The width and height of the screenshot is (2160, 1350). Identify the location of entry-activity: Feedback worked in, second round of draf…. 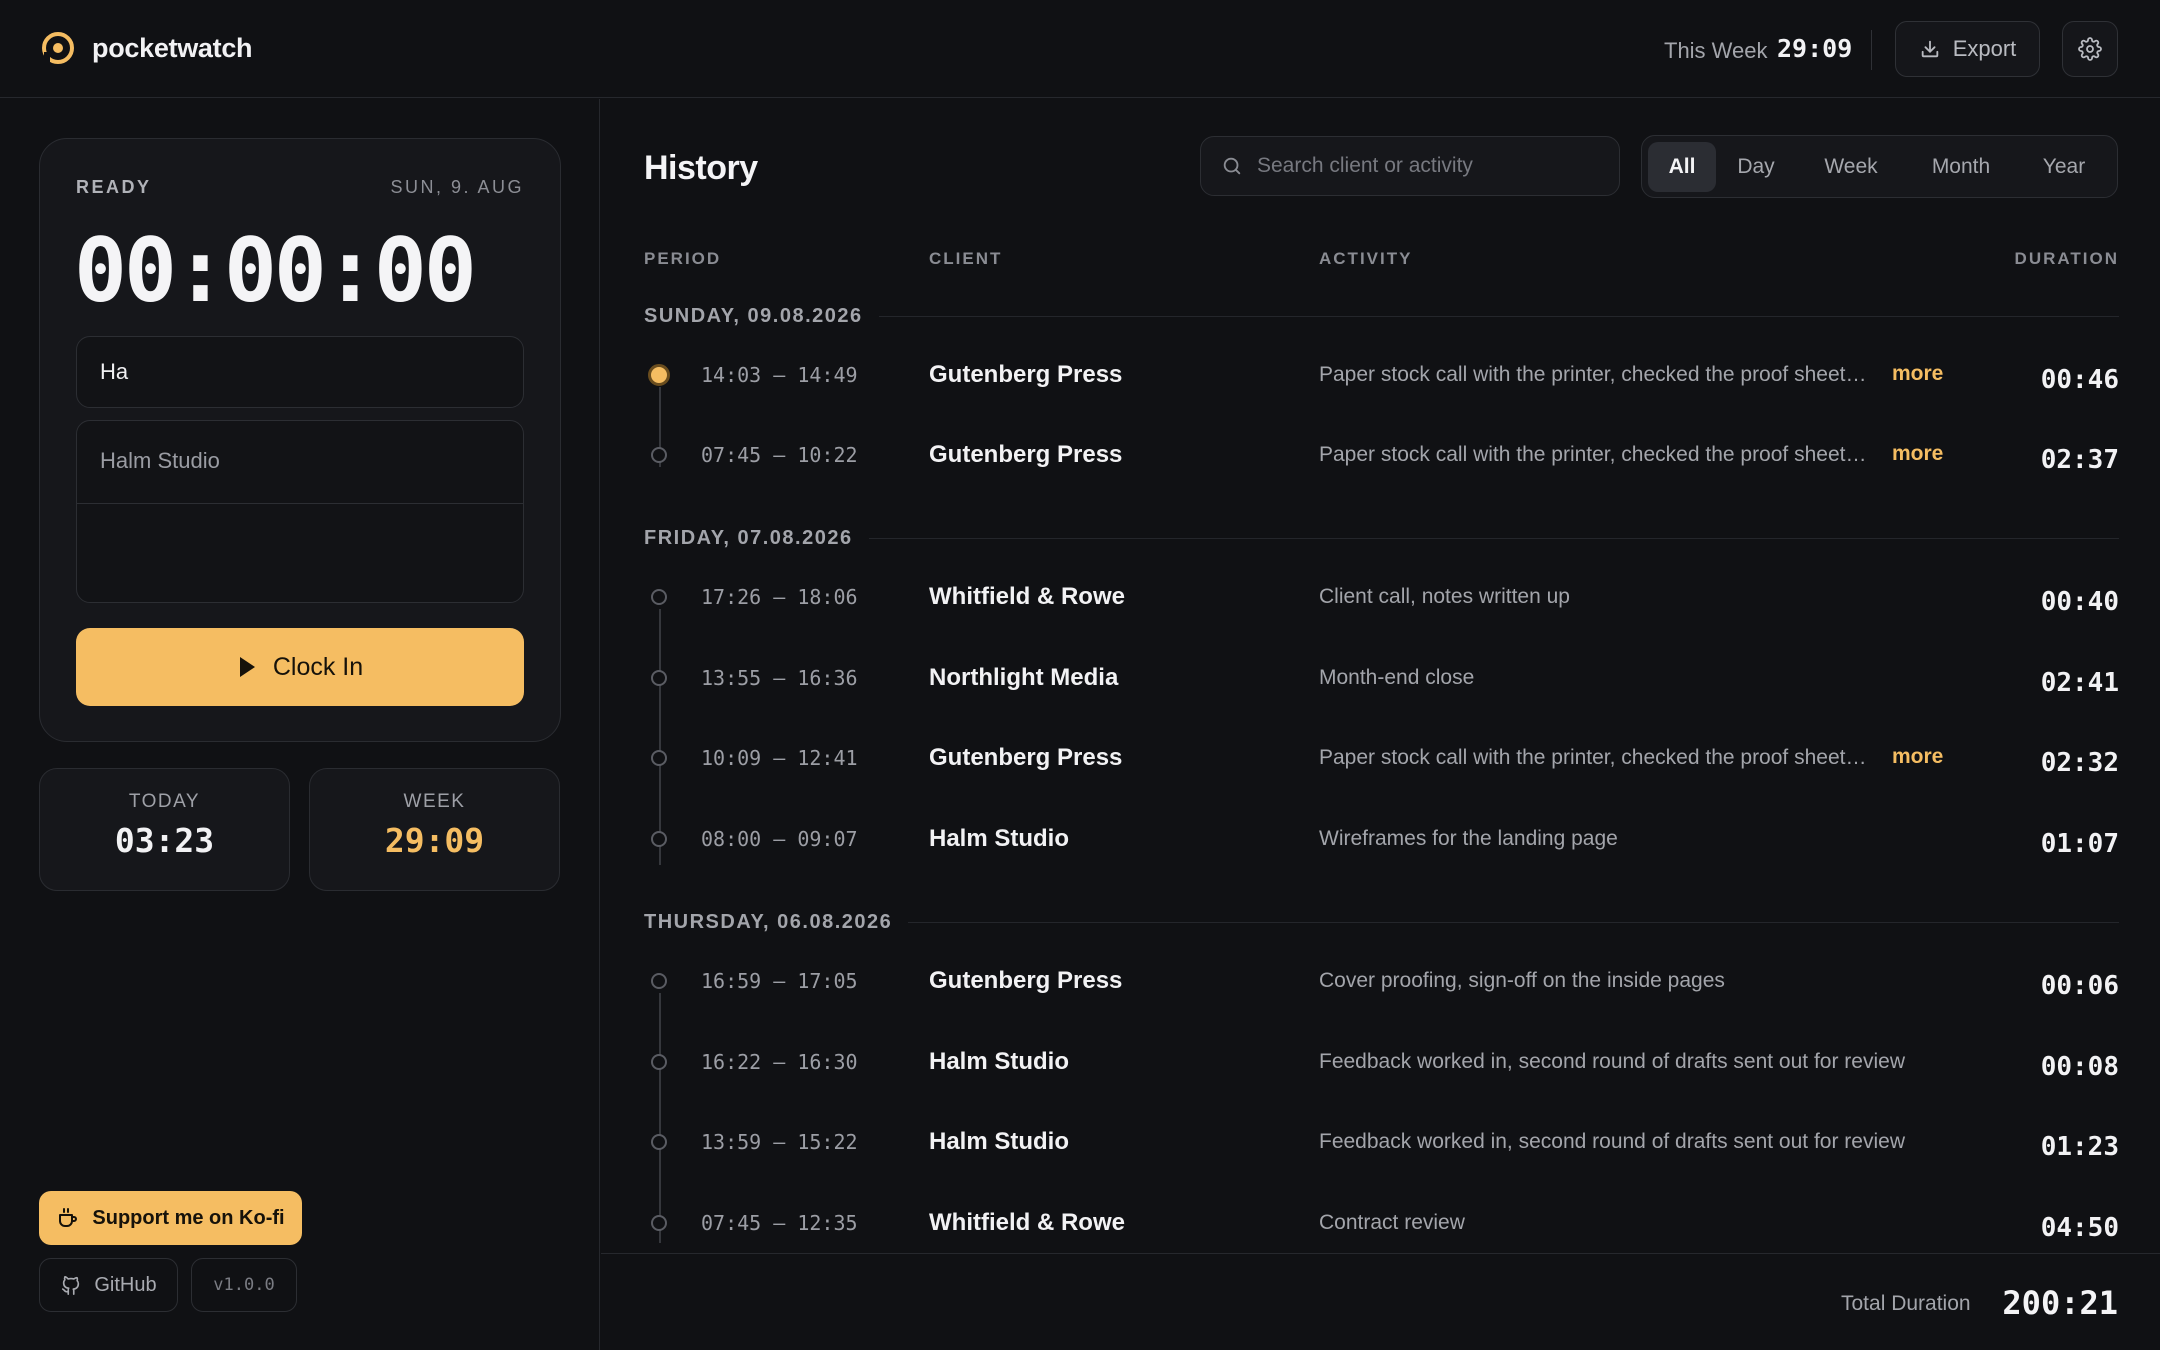
(1612, 1061).